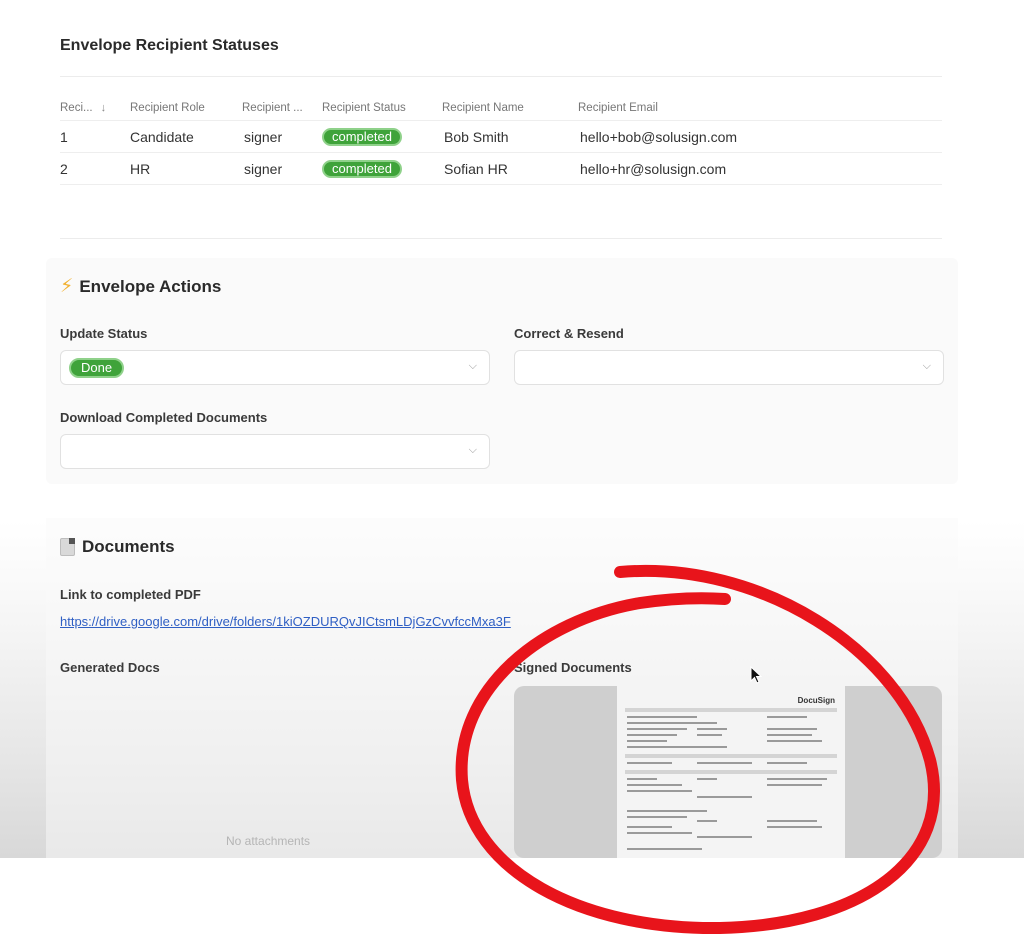 The width and height of the screenshot is (1024, 951). I want to click on download-documents-select: ⌵, so click(275, 451).